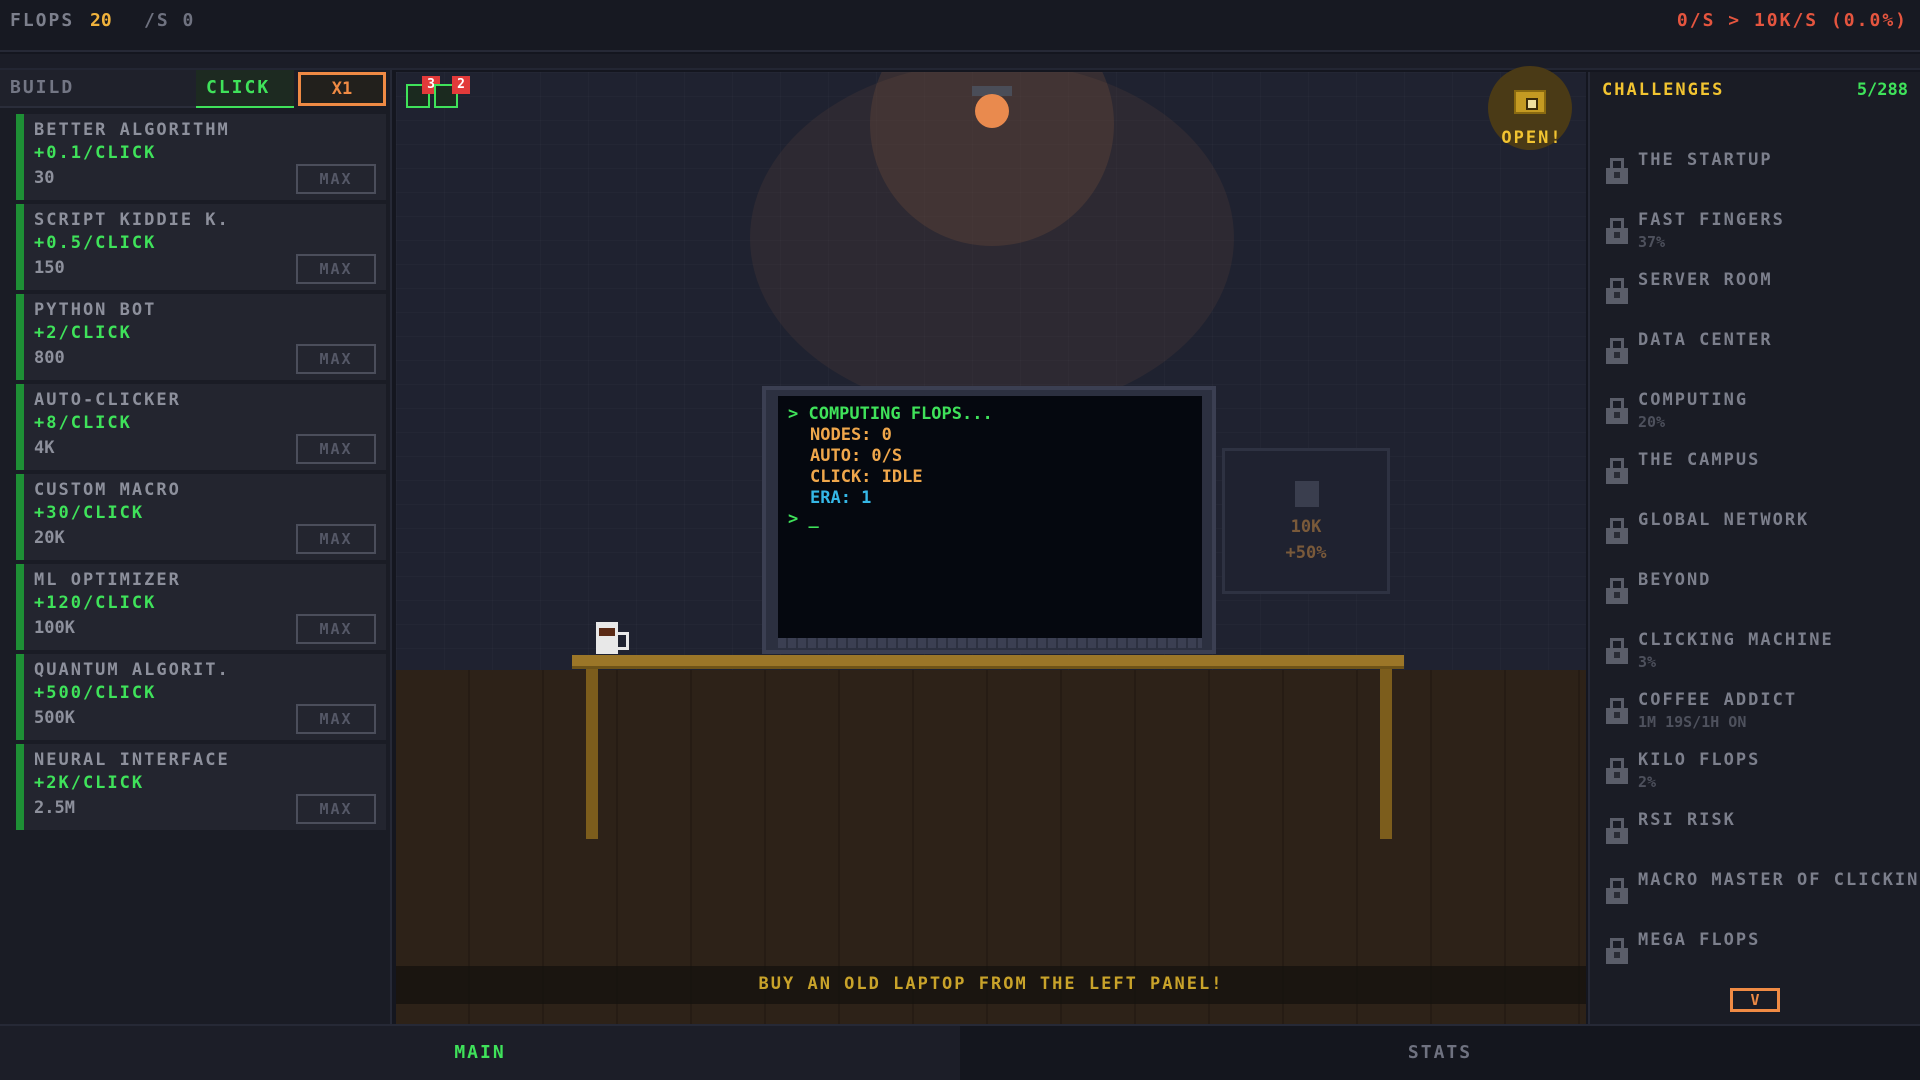  I want to click on upgrade-item: BETTER ALGORITHM +0.1/CLICK 30 MAX, so click(201, 157).